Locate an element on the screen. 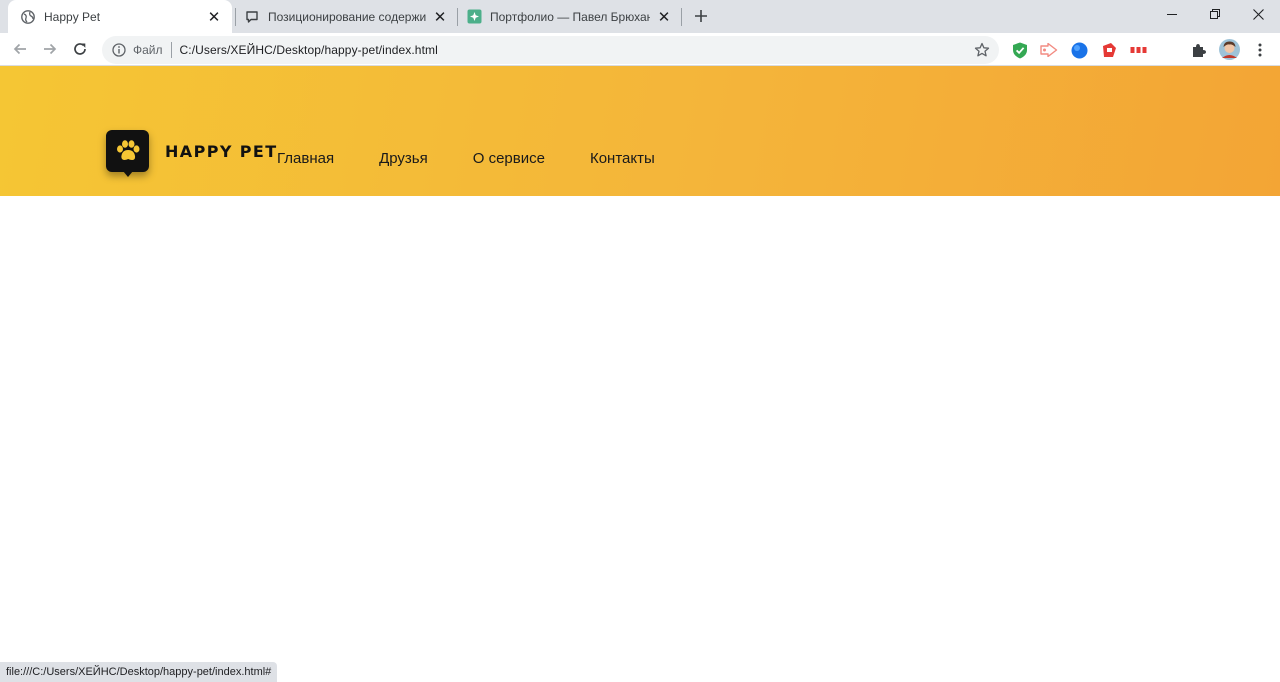 The image size is (1280, 682). restore-icon is located at coordinates (1215, 14).